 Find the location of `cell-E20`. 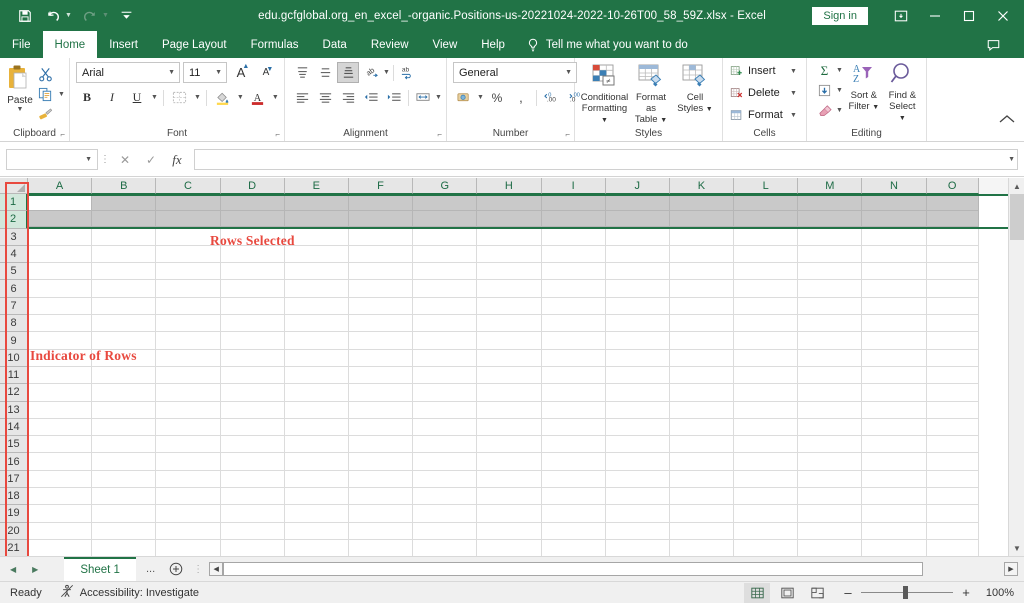

cell-E20 is located at coordinates (316, 531).